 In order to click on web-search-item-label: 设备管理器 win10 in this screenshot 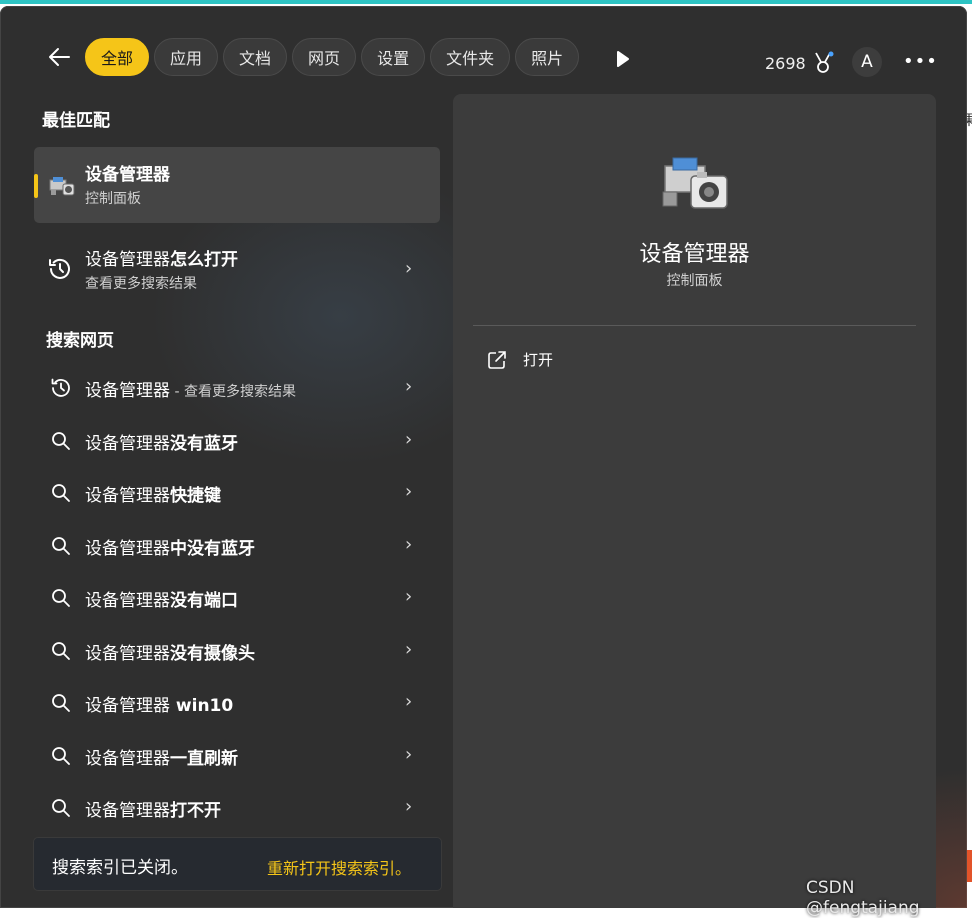, I will do `click(159, 703)`.